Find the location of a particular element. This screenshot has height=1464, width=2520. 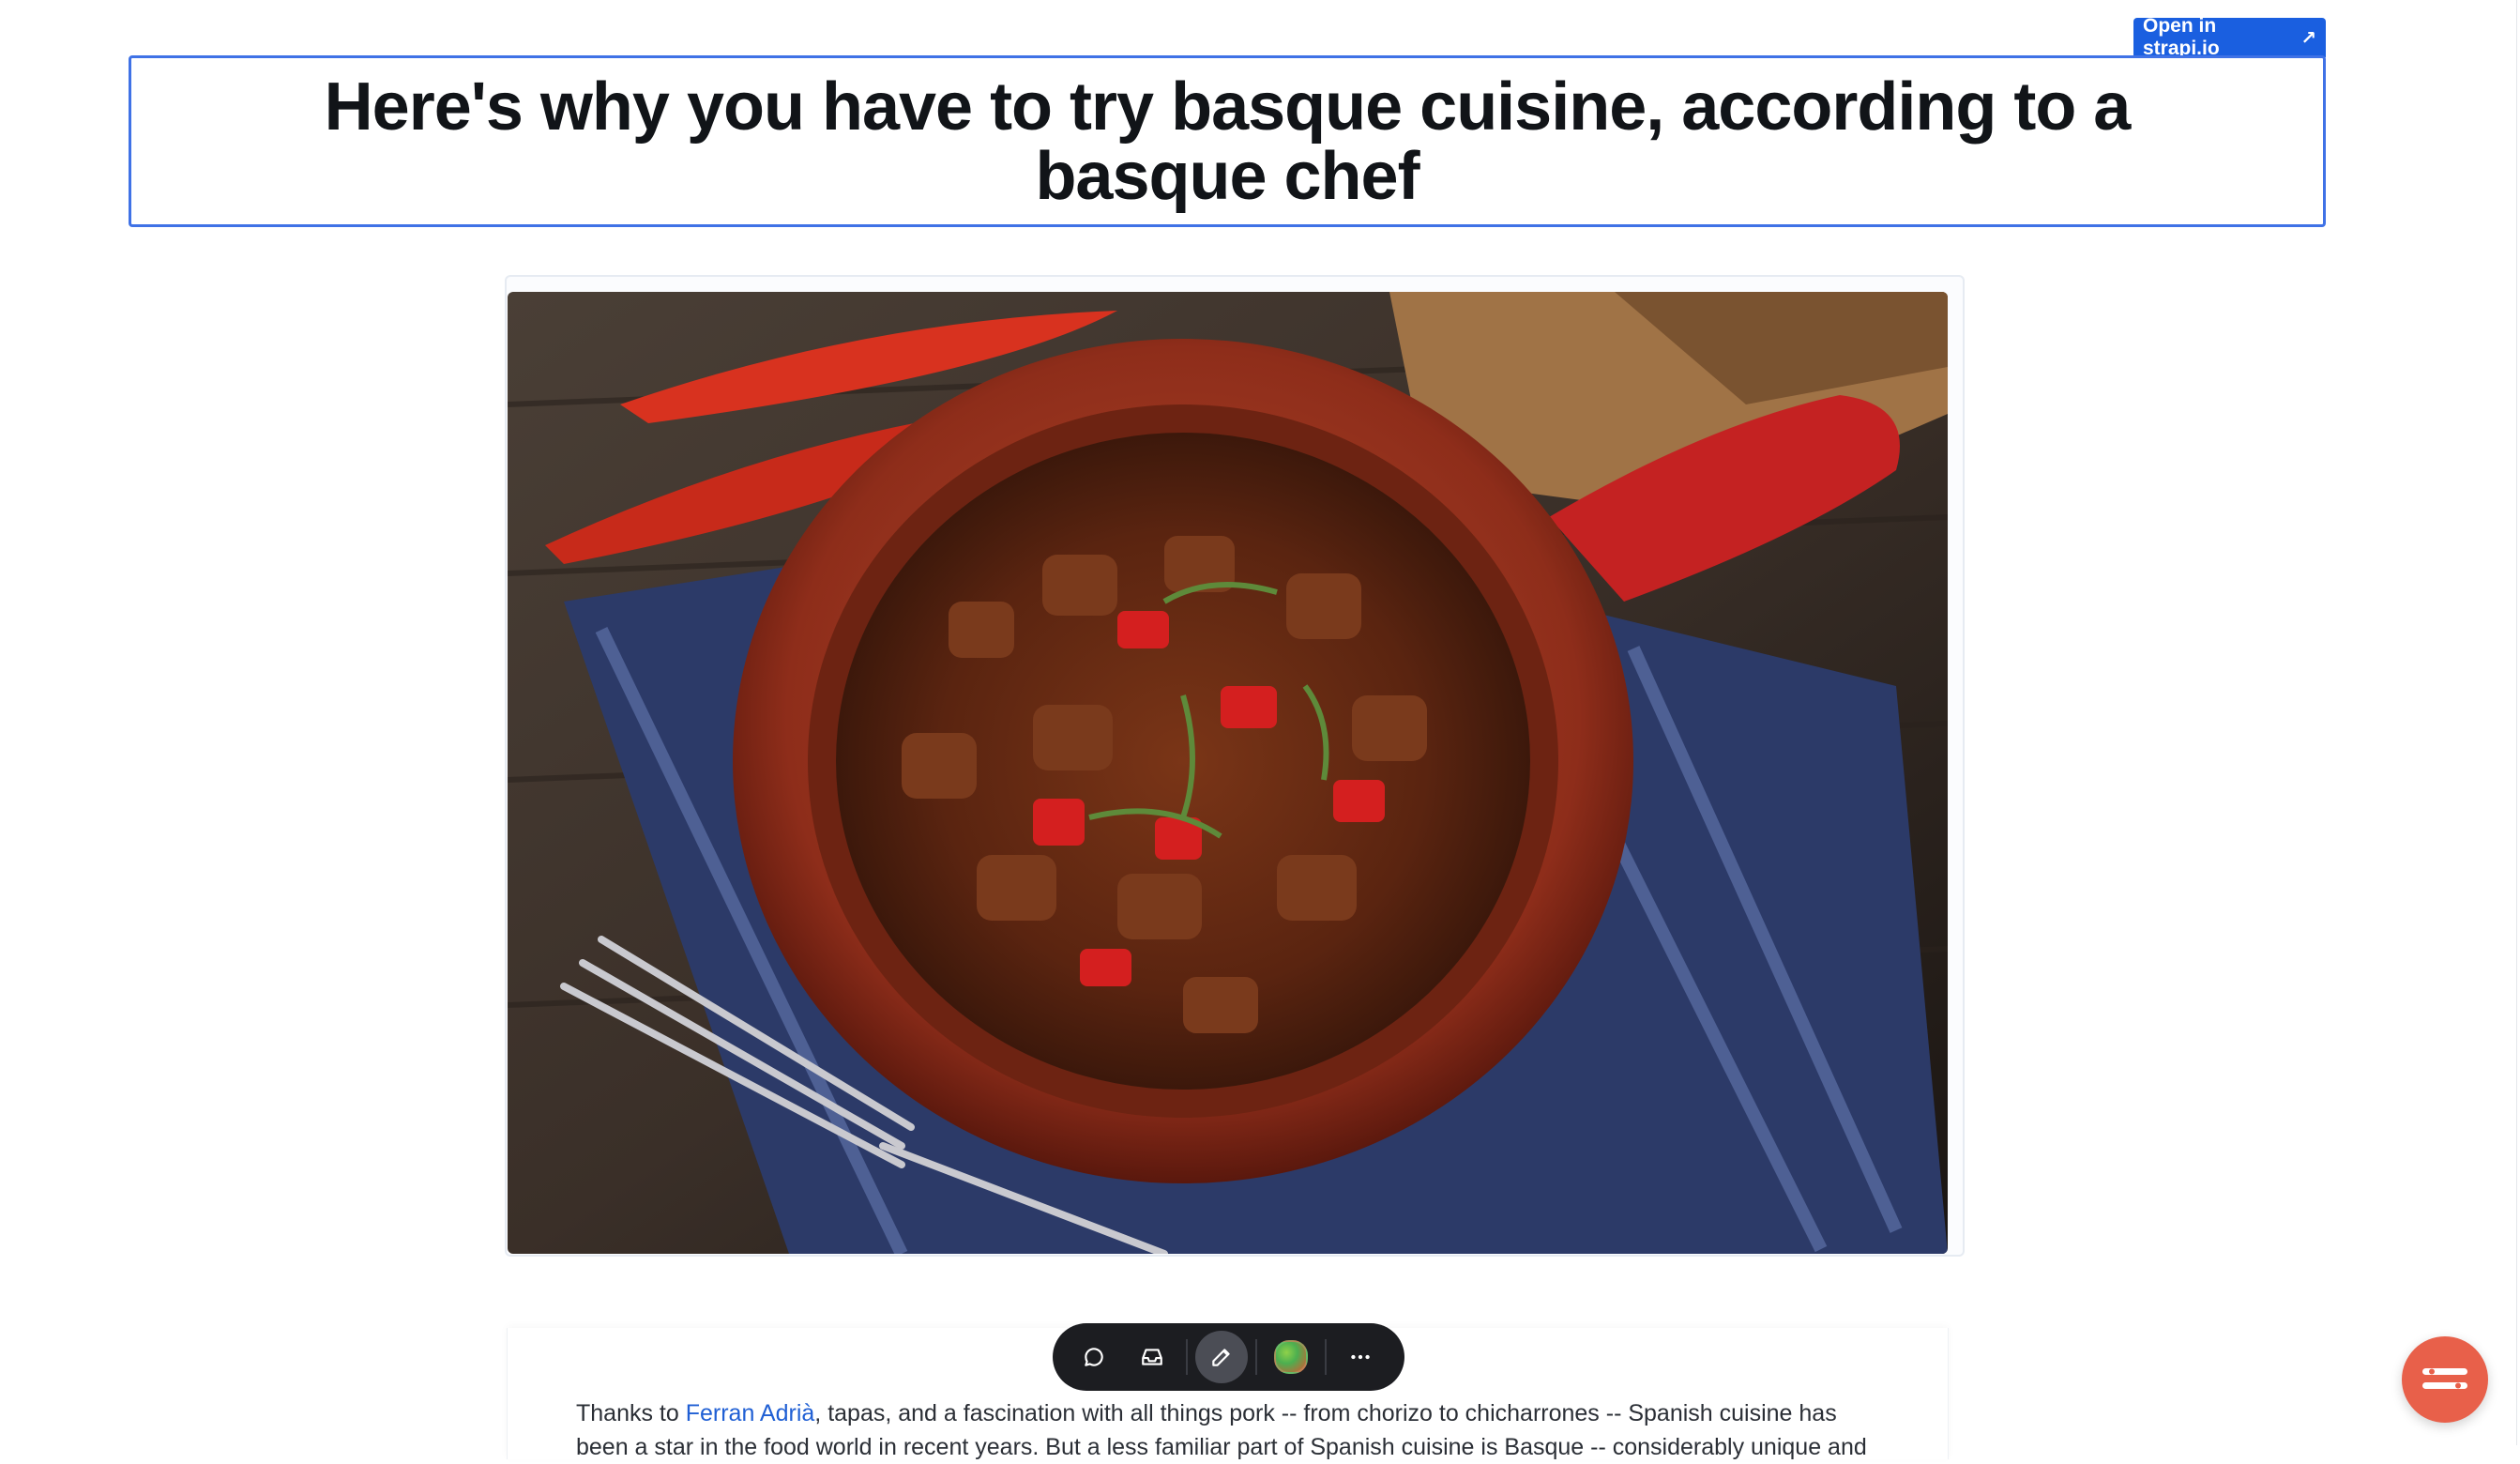

inbox-button is located at coordinates (1152, 1357).